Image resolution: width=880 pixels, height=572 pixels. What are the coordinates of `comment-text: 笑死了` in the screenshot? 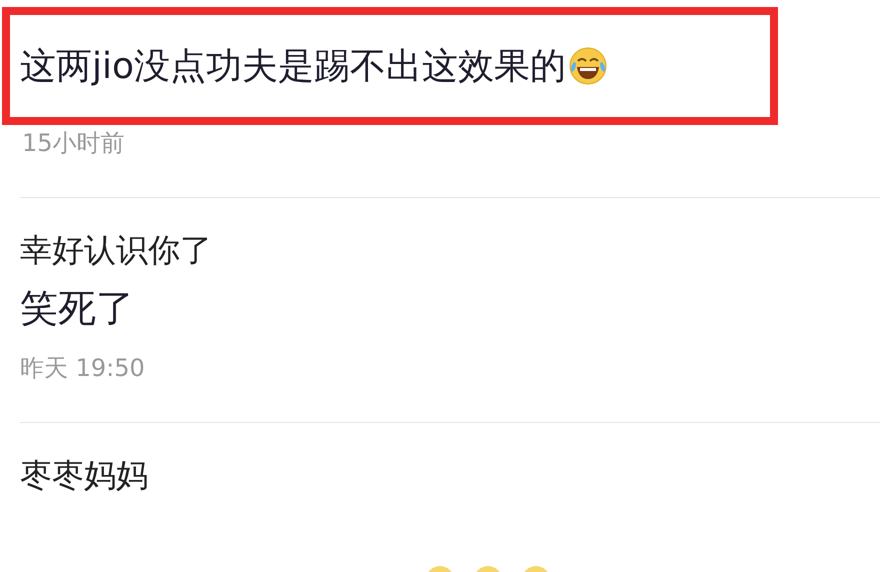 It's located at (77, 308).